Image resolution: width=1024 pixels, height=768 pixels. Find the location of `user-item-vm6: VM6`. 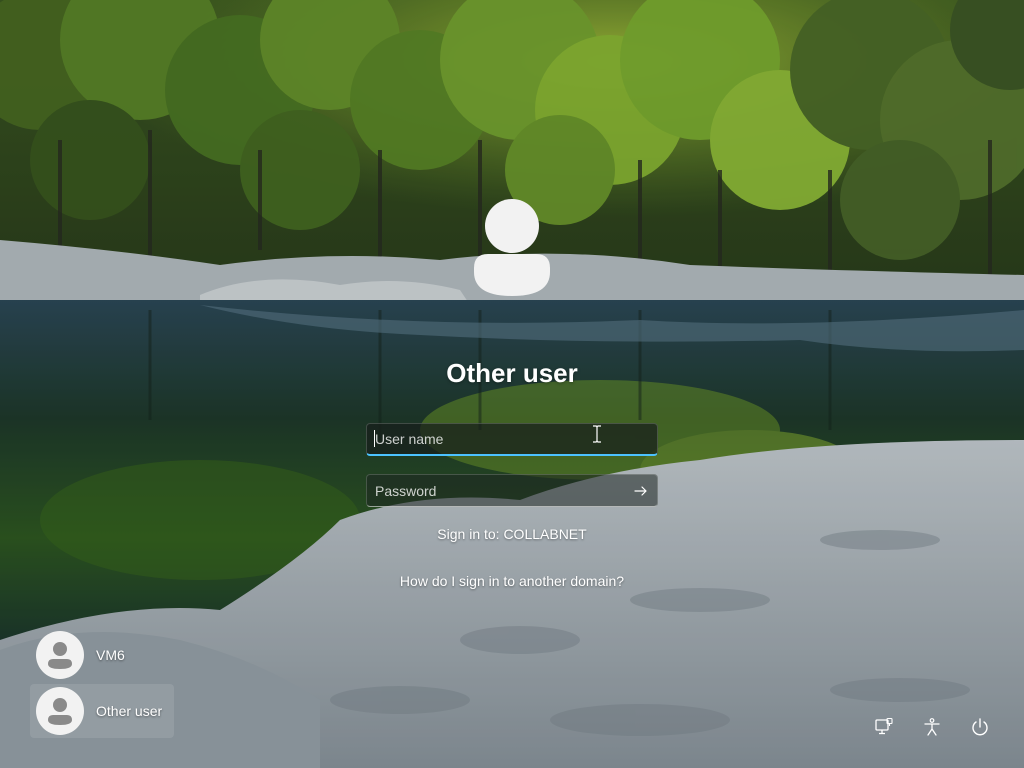

user-item-vm6: VM6 is located at coordinates (102, 655).